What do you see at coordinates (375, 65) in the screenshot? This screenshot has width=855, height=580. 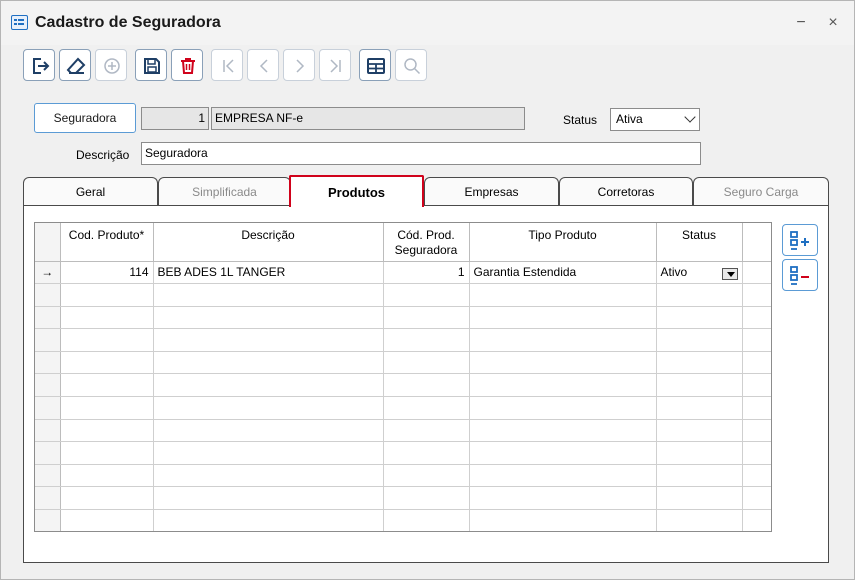 I see `grid-view-button` at bounding box center [375, 65].